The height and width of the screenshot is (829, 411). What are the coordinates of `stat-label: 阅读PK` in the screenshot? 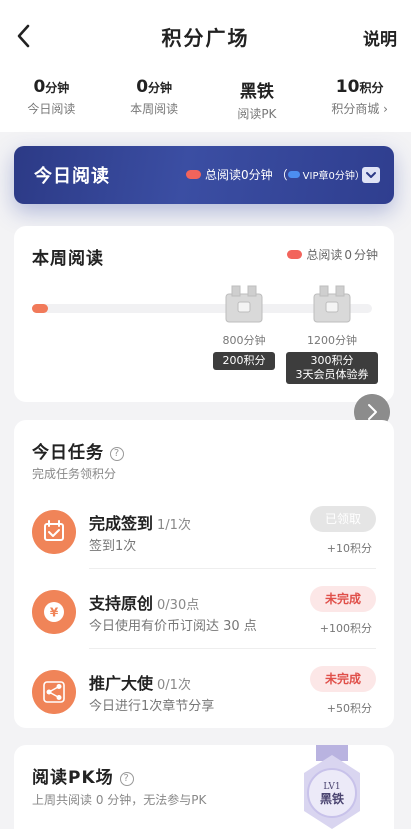 It's located at (257, 114).